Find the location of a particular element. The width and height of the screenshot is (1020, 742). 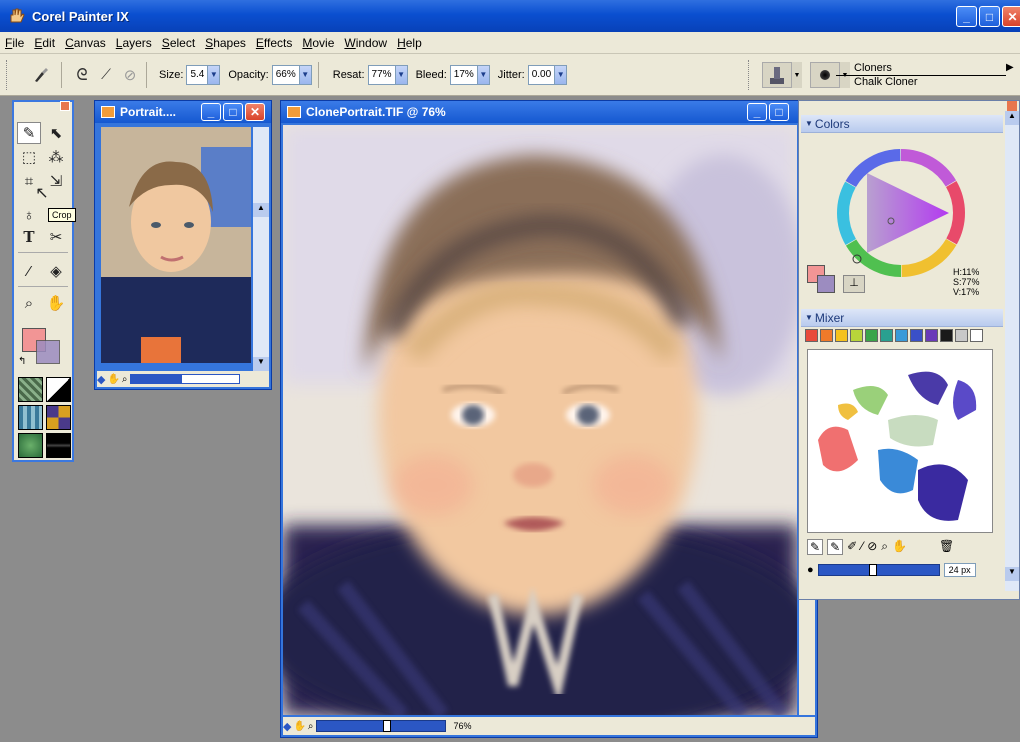

bleed-field: 17% ▼ is located at coordinates (469, 74).